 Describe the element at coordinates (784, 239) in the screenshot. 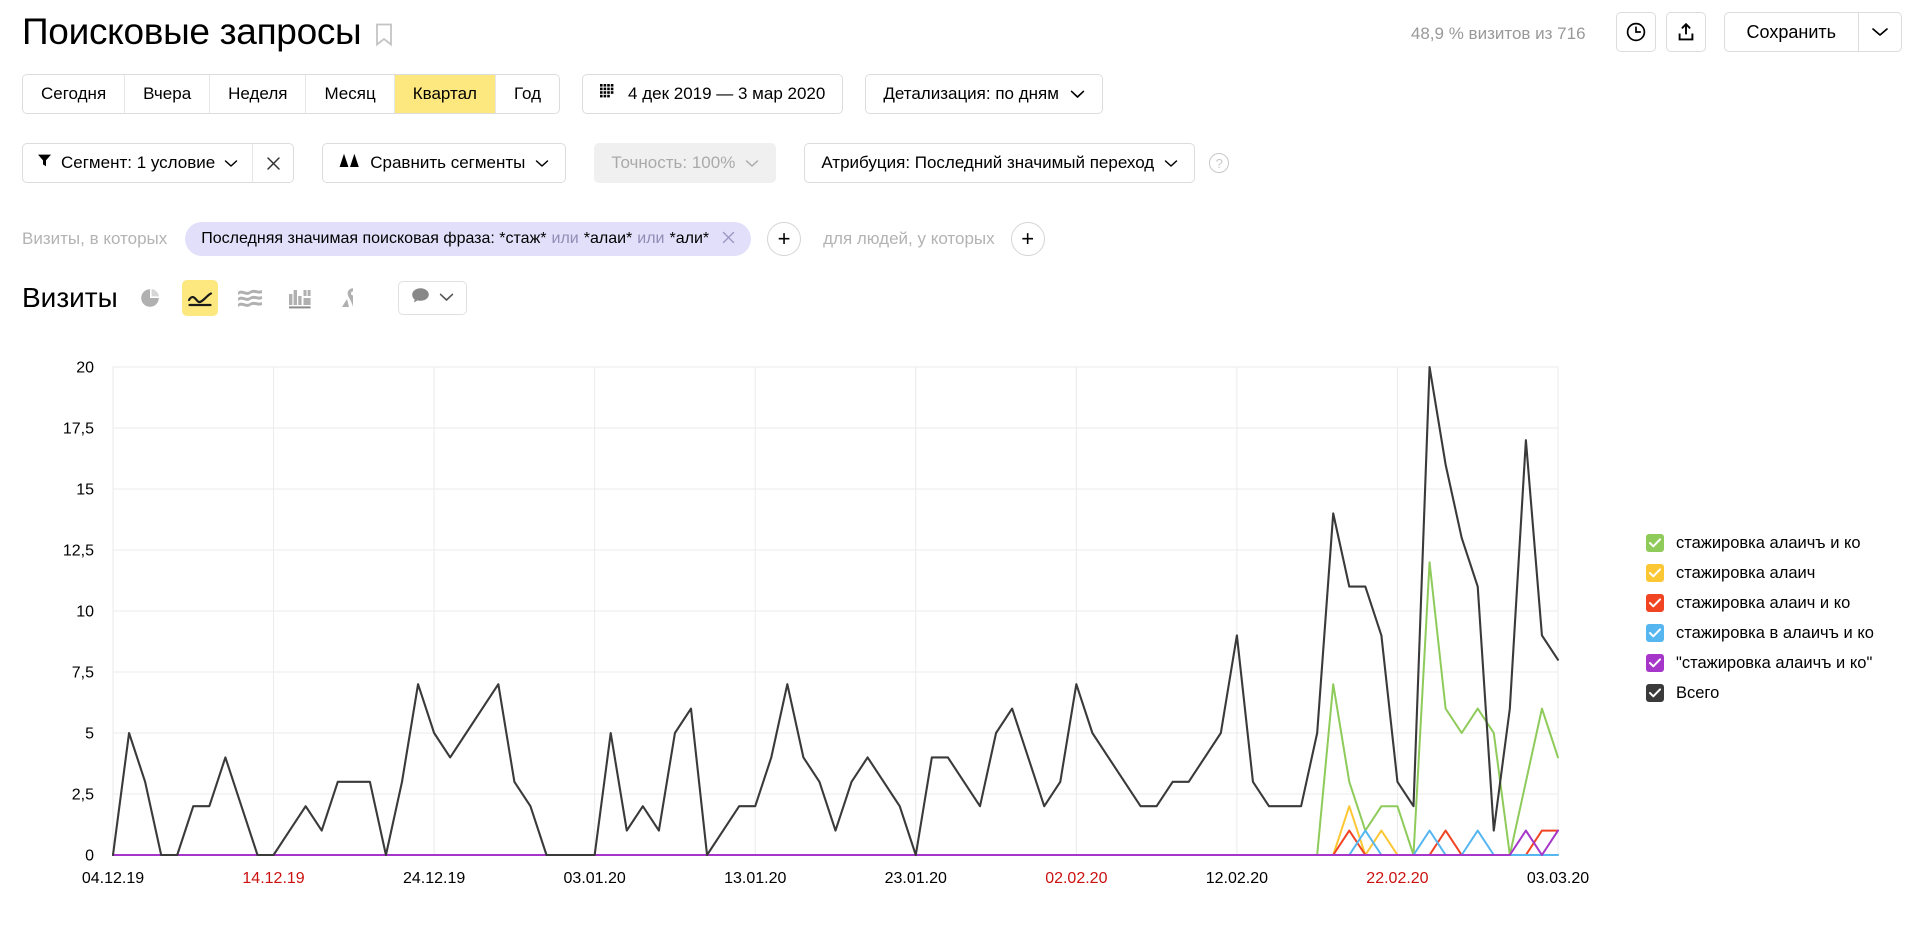

I see `add-visit-condition-button: +` at that location.